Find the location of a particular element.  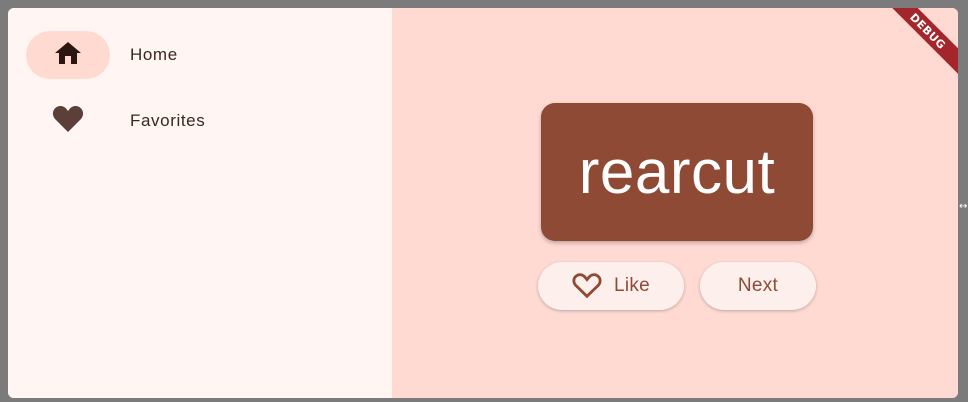

next-label: Next is located at coordinates (758, 285).